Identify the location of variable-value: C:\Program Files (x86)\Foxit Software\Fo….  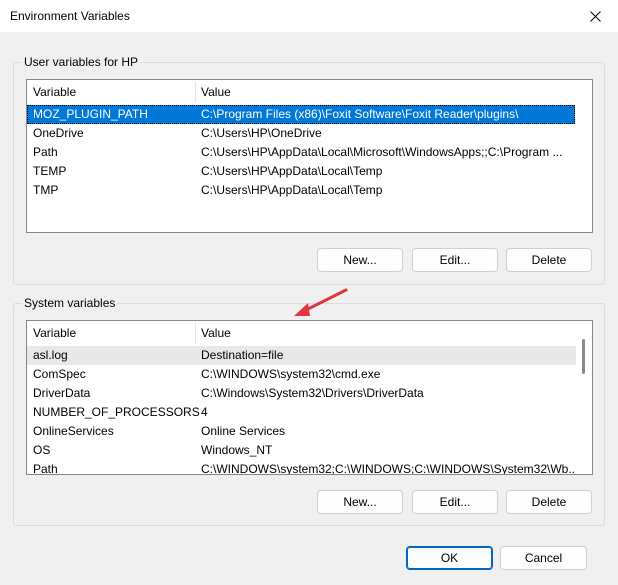
(360, 114).